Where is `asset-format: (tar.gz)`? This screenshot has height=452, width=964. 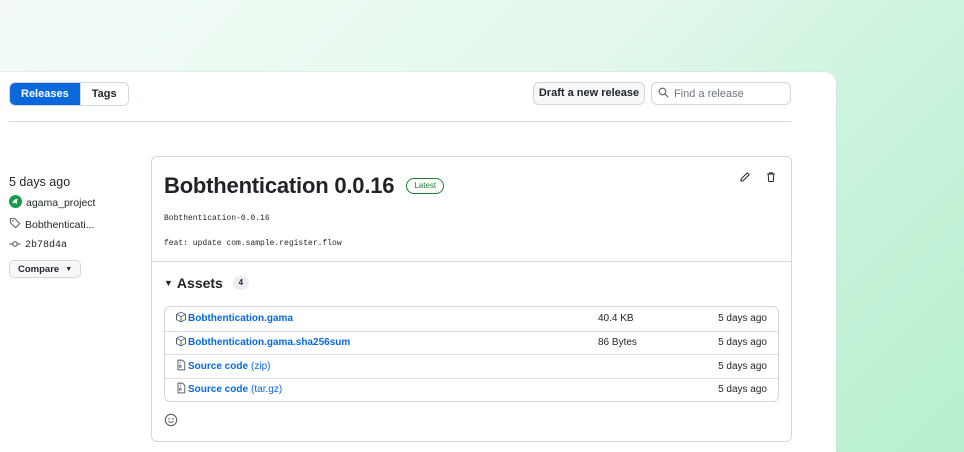 asset-format: (tar.gz) is located at coordinates (266, 389).